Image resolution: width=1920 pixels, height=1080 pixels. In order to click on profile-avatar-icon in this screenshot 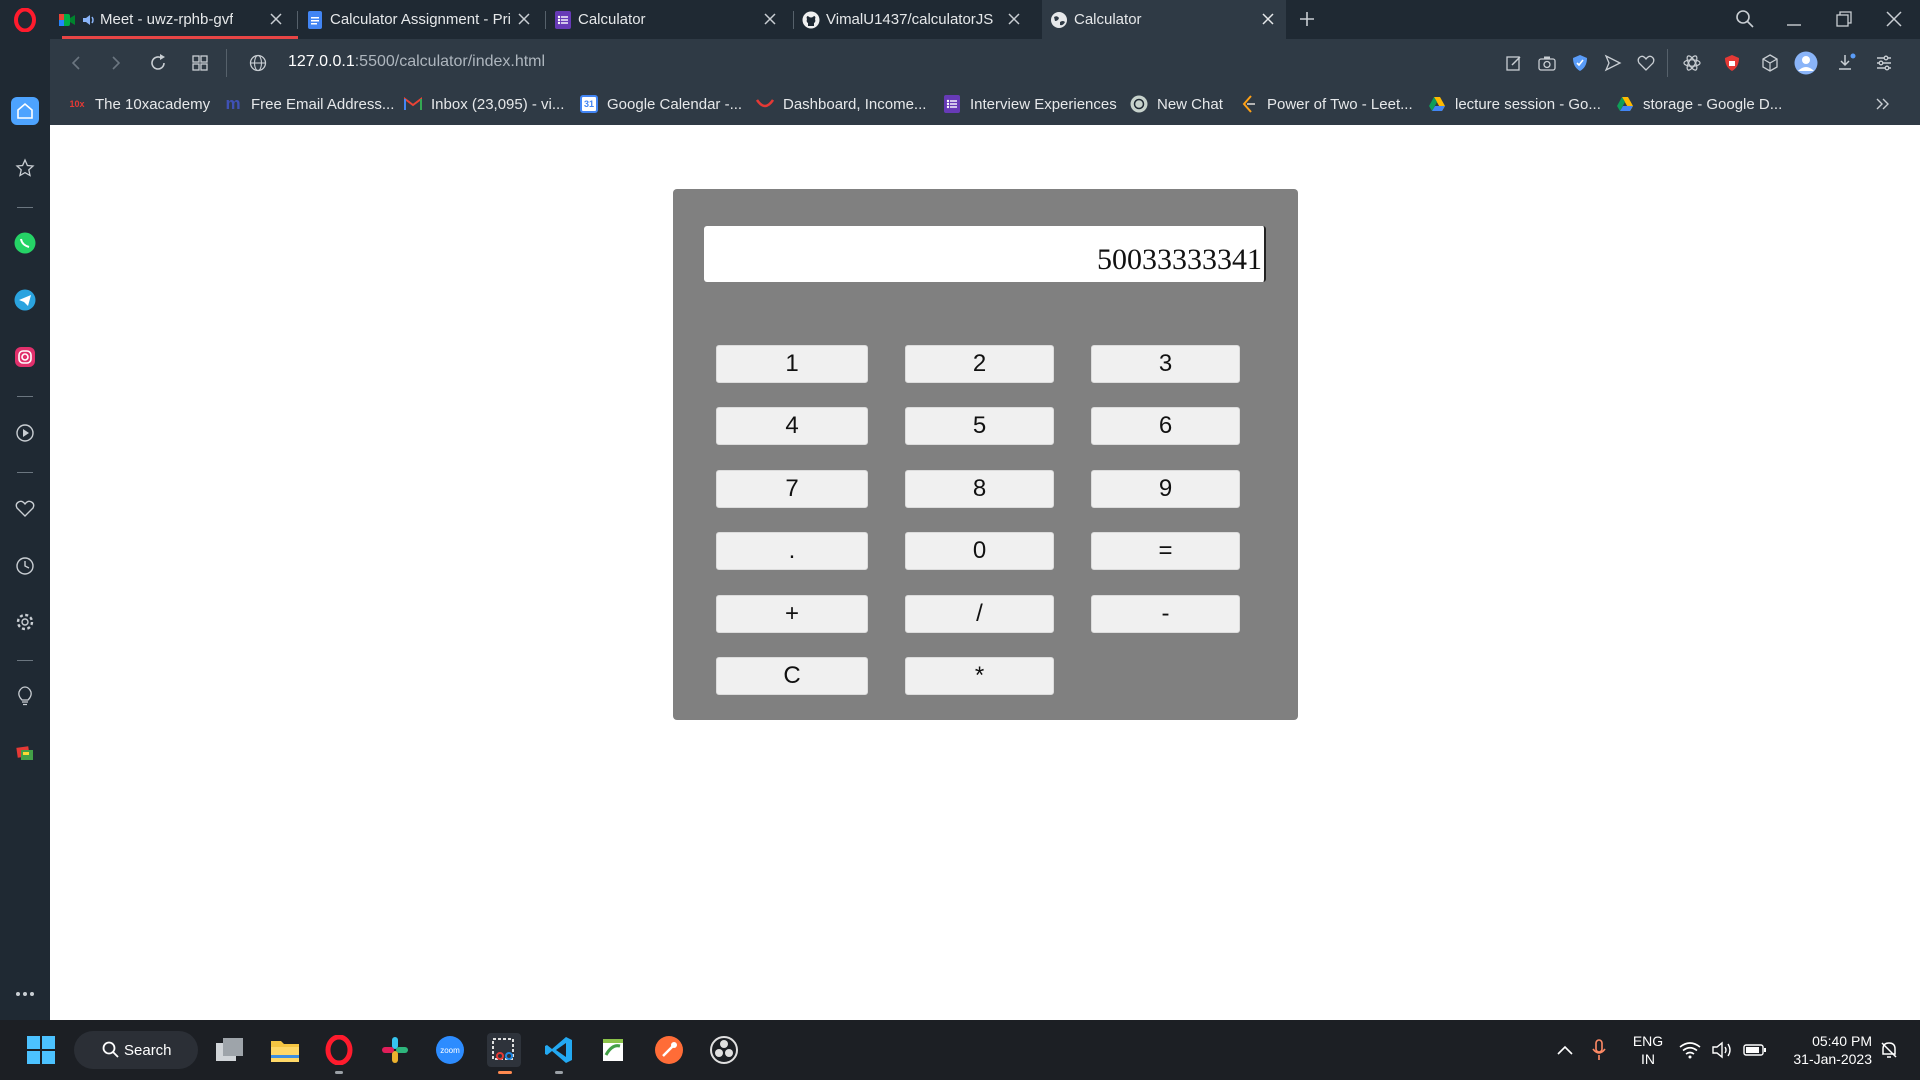, I will do `click(1806, 63)`.